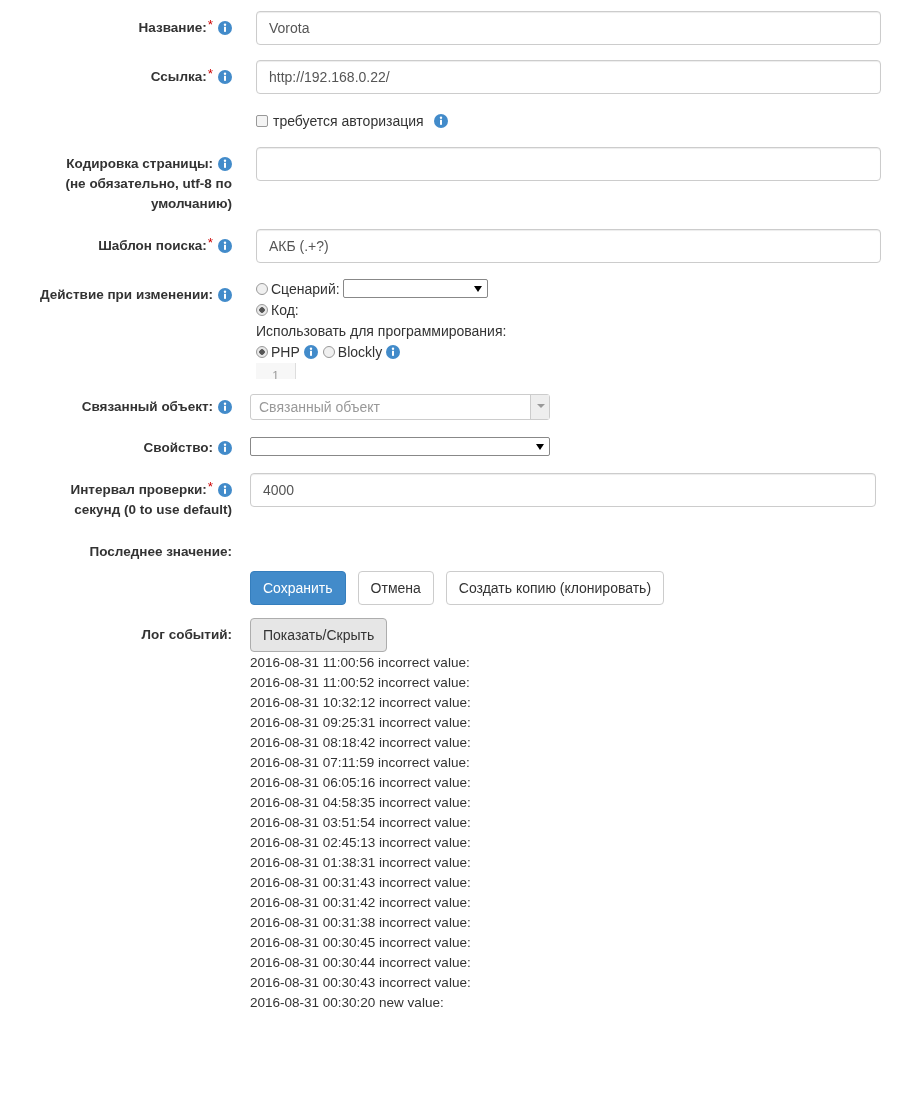  Describe the element at coordinates (360, 983) in the screenshot. I see `log-entry: 2016-08-31 00:30:43 incorrect value:` at that location.